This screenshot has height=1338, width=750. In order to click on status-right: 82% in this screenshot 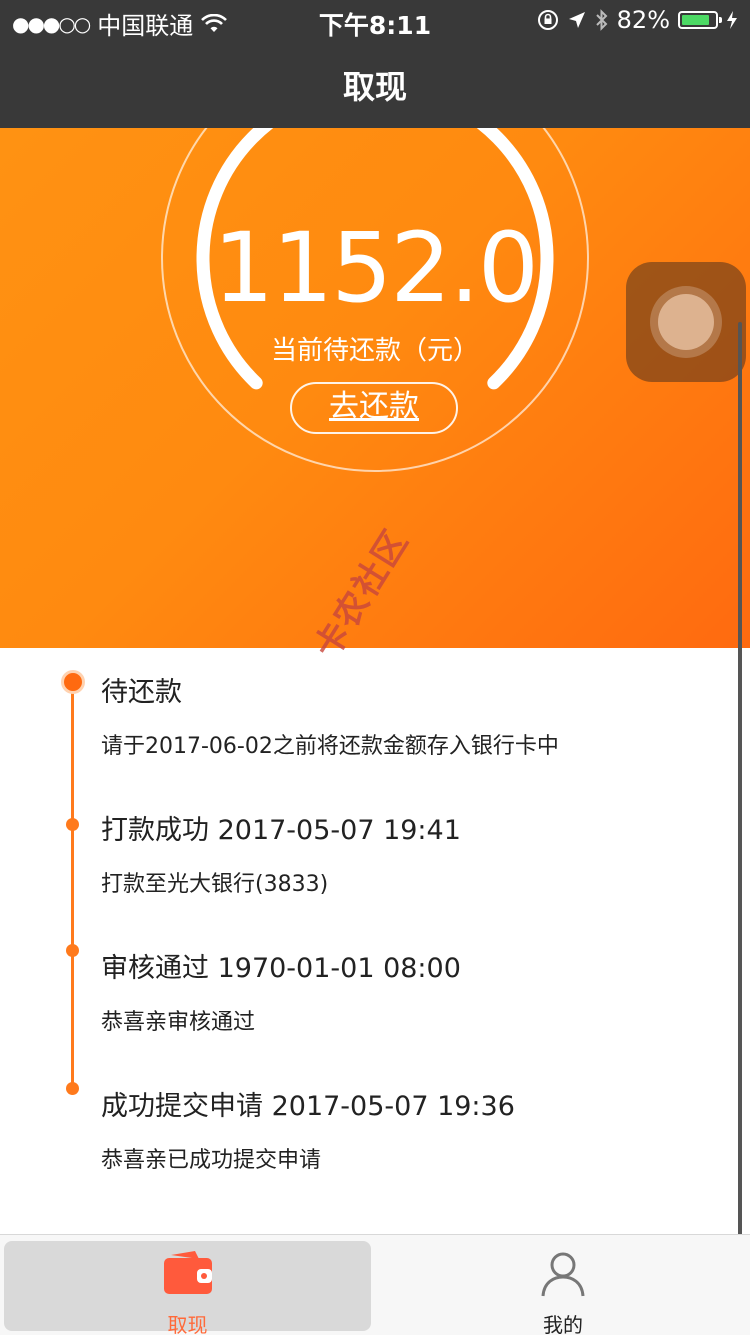, I will do `click(637, 20)`.